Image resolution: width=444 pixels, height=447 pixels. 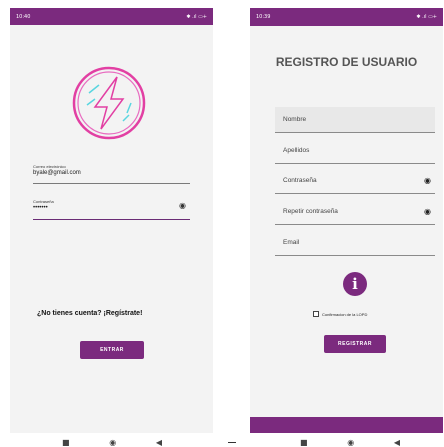 What do you see at coordinates (355, 120) in the screenshot?
I see `first-name-field: Nombre` at bounding box center [355, 120].